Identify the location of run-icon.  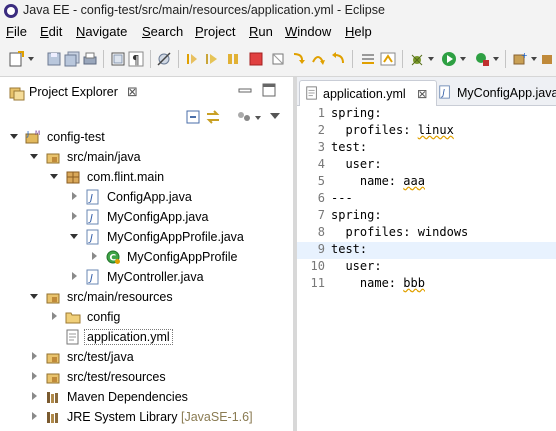
(449, 59).